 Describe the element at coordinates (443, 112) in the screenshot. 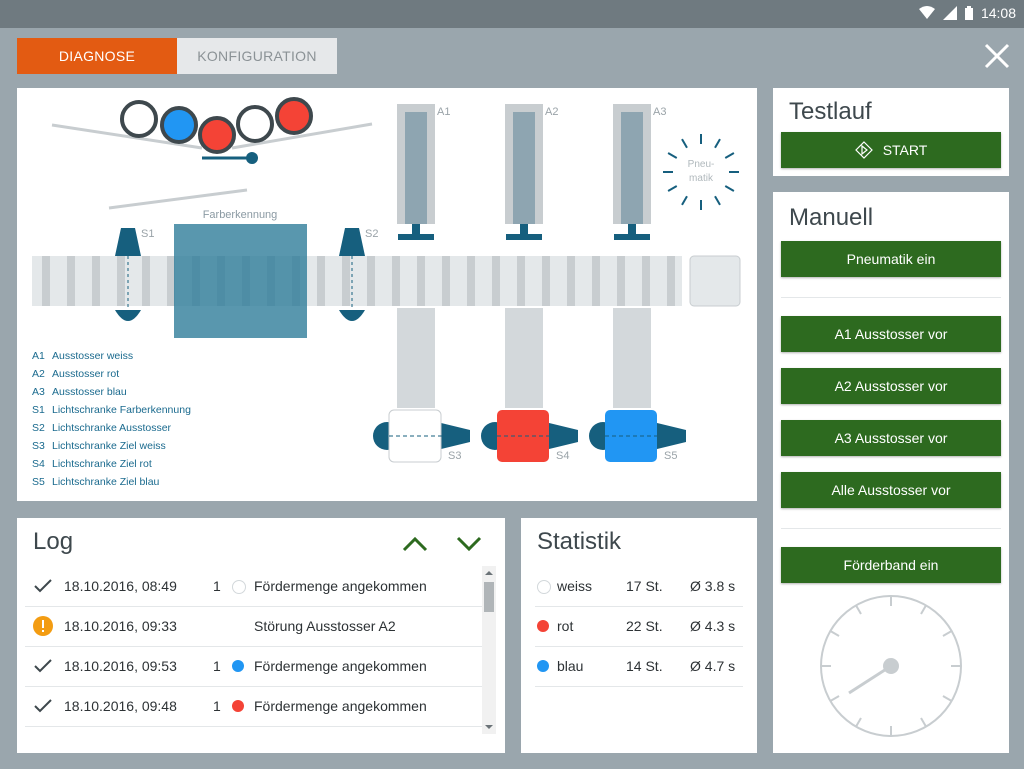

I see `label-a1: A1` at that location.